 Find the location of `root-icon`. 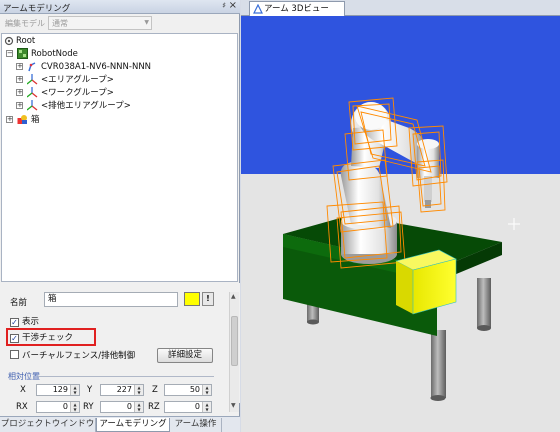

root-icon is located at coordinates (9, 41).